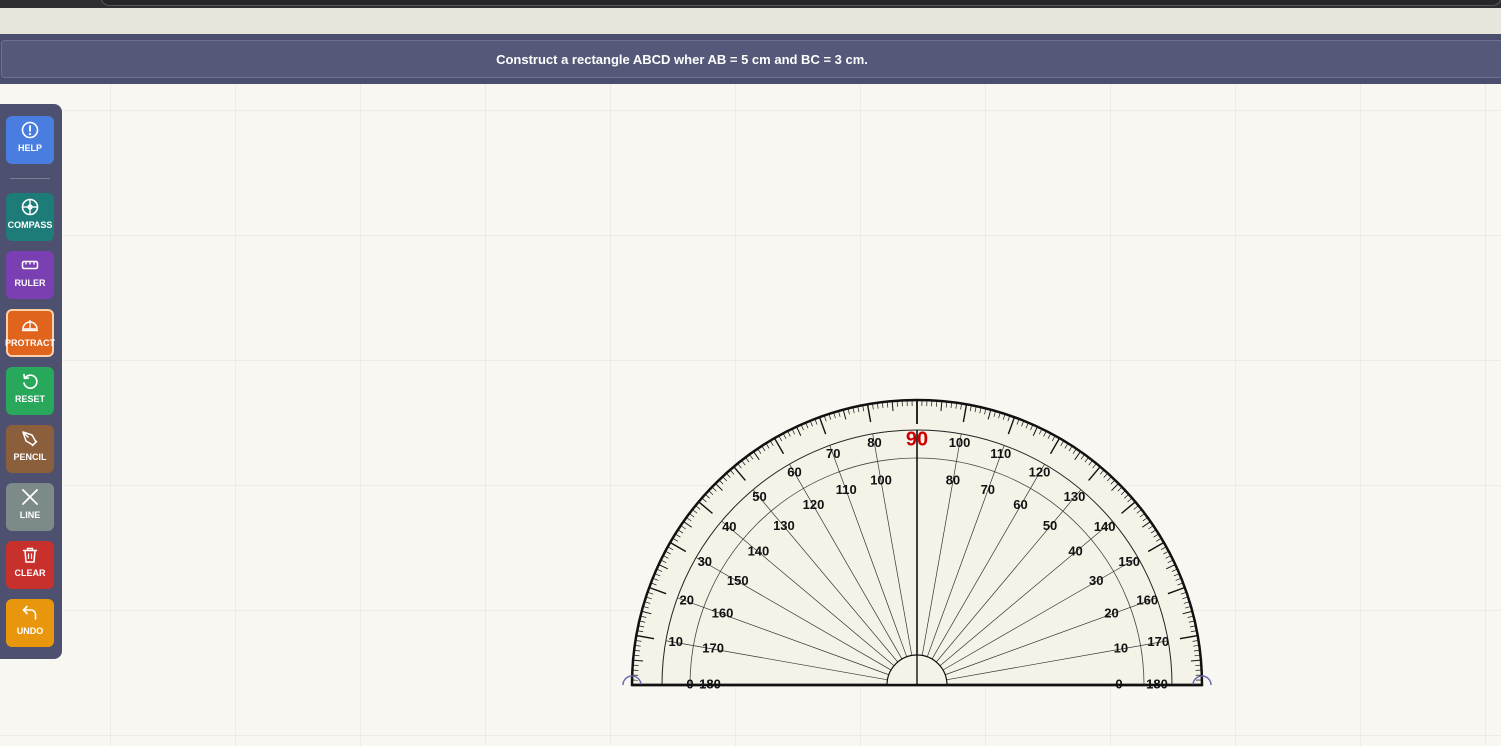 This screenshot has height=746, width=1501. What do you see at coordinates (30, 343) in the screenshot?
I see `protractor-label: PROTRACT` at bounding box center [30, 343].